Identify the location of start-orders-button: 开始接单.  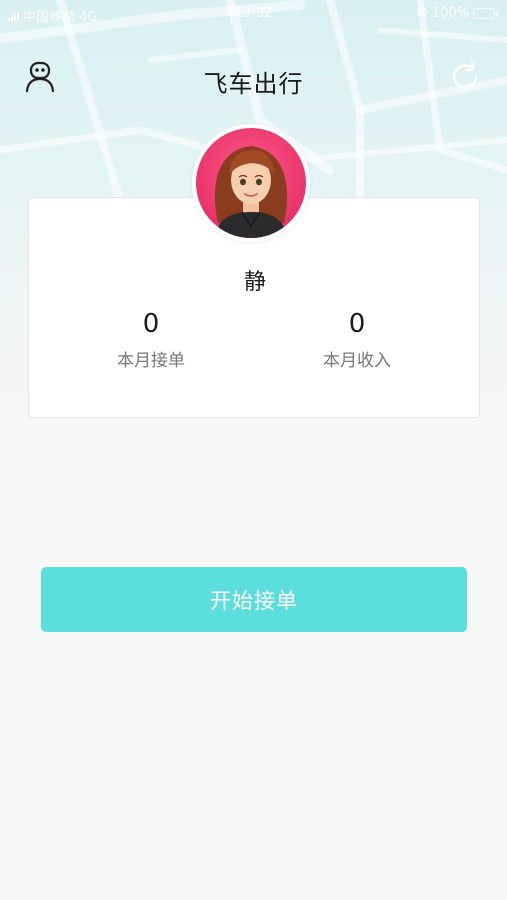
(254, 599).